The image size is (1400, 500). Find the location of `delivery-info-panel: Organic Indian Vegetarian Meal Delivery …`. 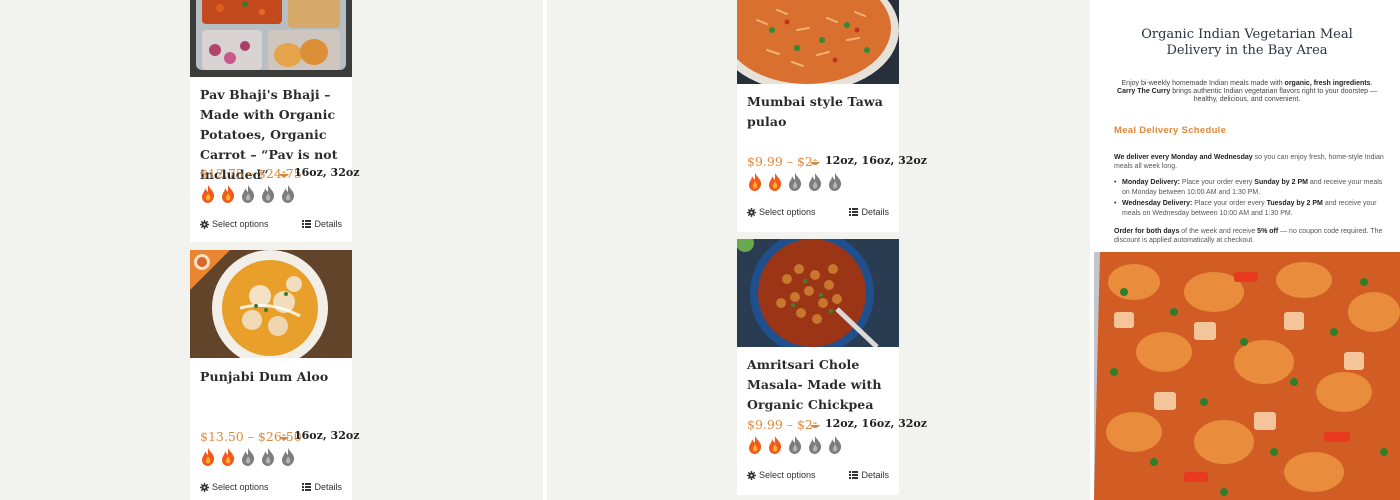

delivery-info-panel: Organic Indian Vegetarian Meal Delivery … is located at coordinates (1247, 123).